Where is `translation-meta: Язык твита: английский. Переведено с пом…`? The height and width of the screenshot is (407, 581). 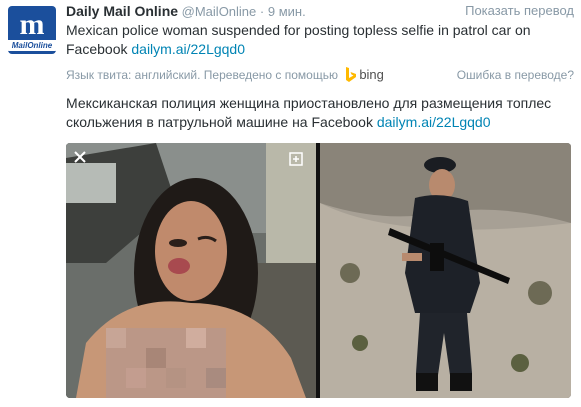
translation-meta: Язык твита: английский. Переведено с пом… is located at coordinates (320, 75).